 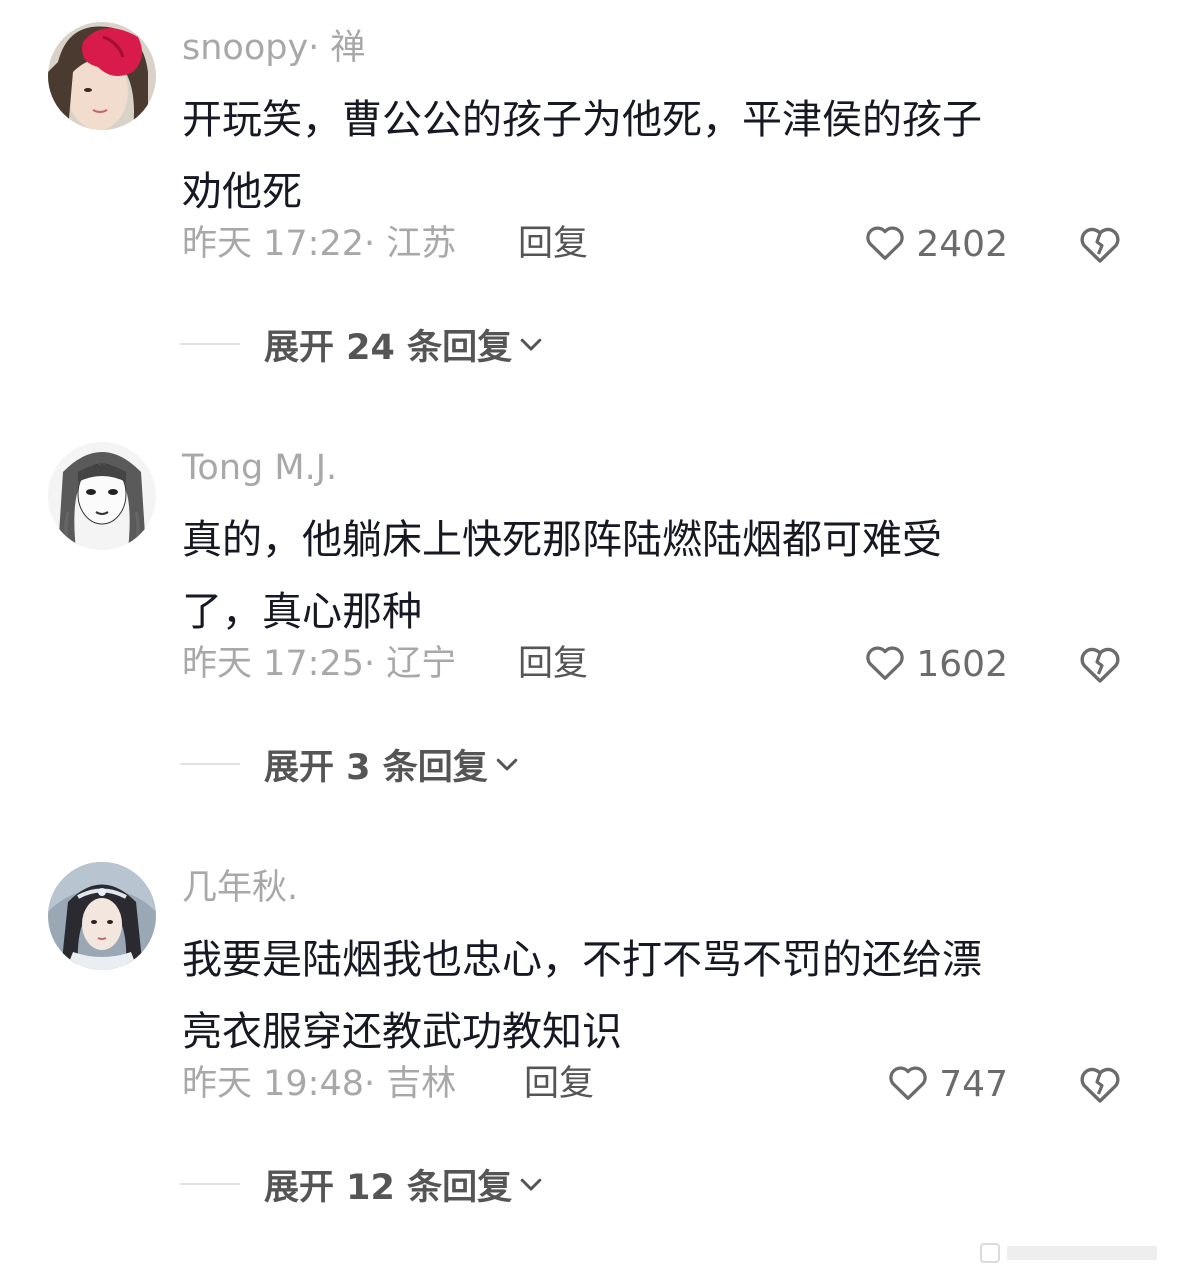 I want to click on expand-replies-button: 展开 3 条回复, so click(x=480, y=764).